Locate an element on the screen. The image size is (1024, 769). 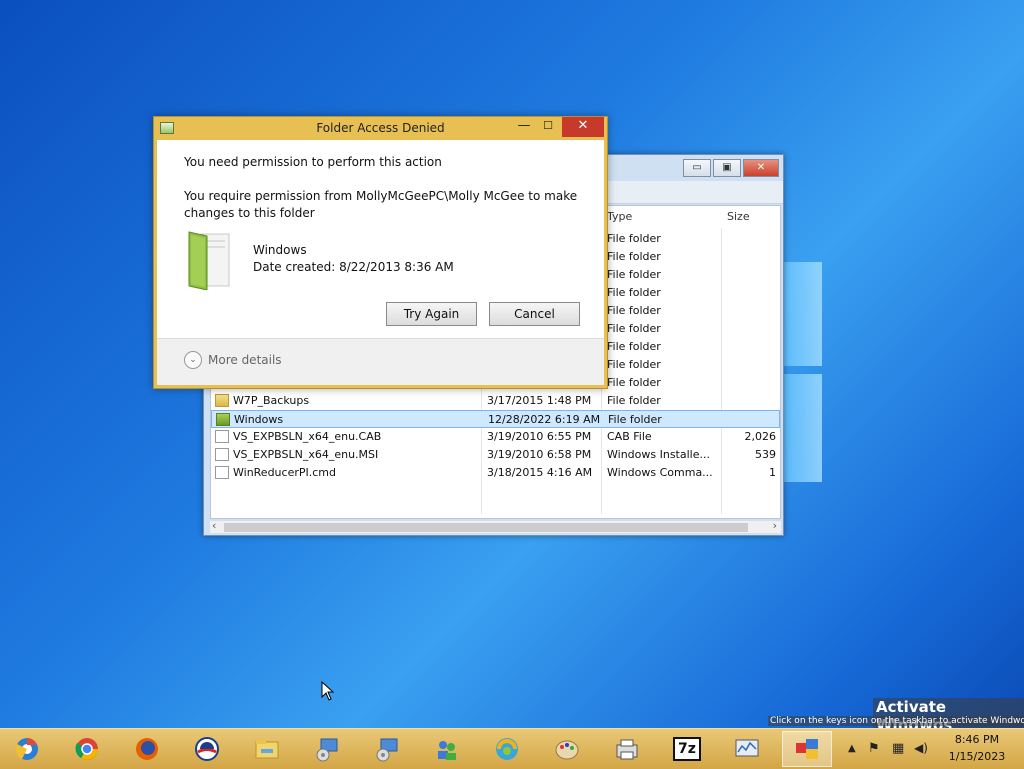
scroll-left-arrow: ‹ is located at coordinates (214, 525).